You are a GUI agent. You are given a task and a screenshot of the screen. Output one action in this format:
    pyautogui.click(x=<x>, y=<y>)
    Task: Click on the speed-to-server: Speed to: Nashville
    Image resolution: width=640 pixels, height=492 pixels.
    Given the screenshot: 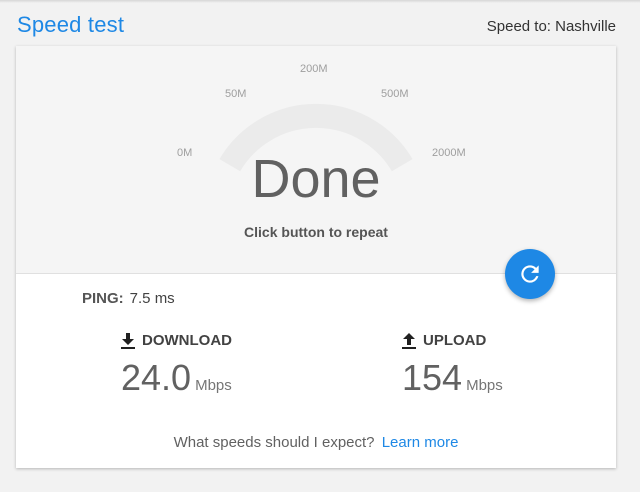 What is the action you would take?
    pyautogui.click(x=551, y=26)
    